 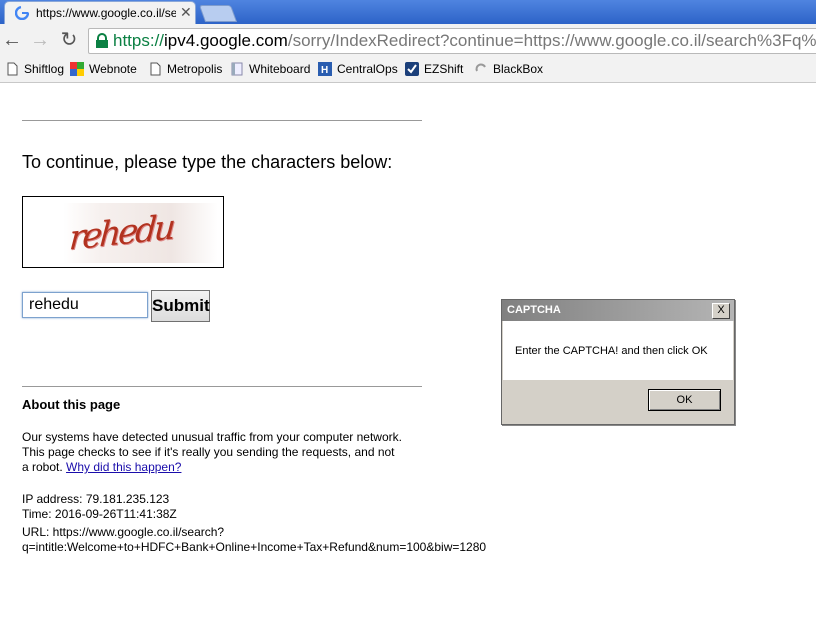 I want to click on bookmark-centralops: H CentralOps, so click(x=358, y=69).